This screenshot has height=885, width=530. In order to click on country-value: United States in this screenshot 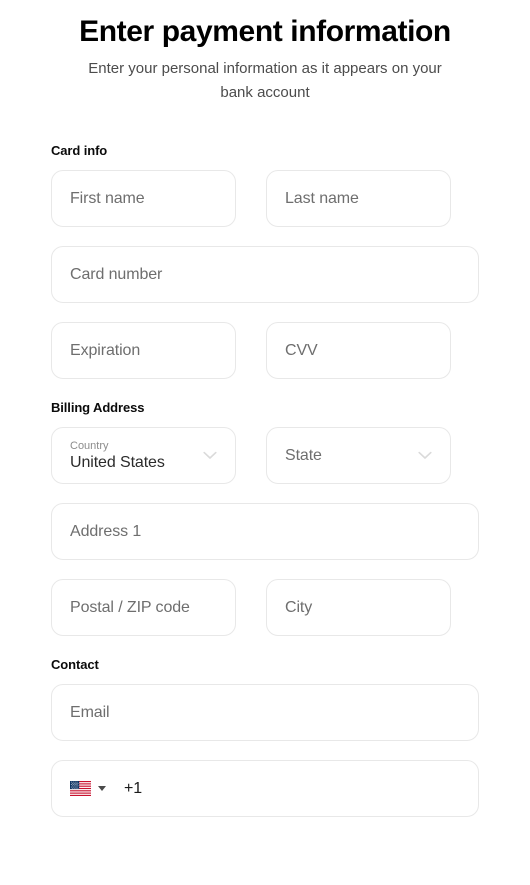, I will do `click(117, 462)`.